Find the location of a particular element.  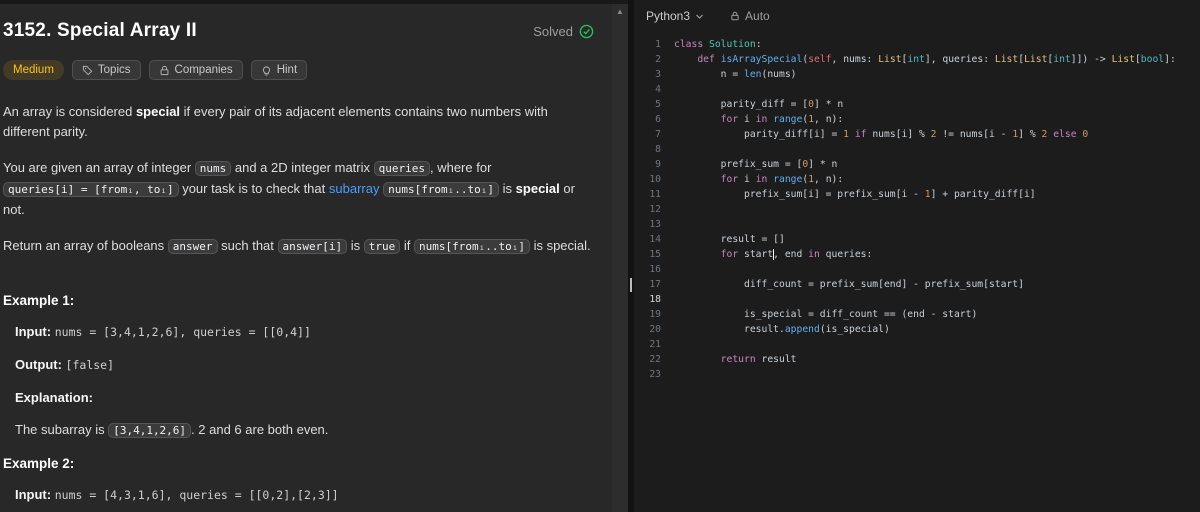

code-line: 9 prefix_sum = [0] * n is located at coordinates (917, 164).